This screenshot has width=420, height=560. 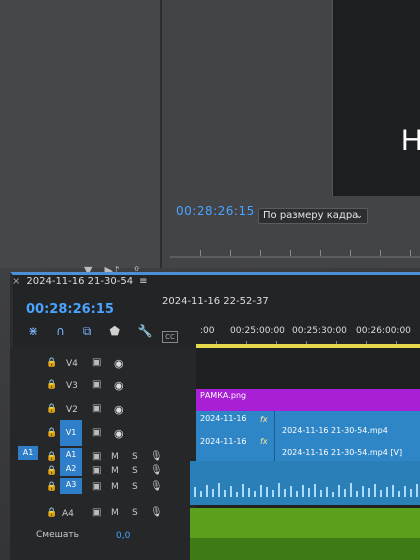 I want to click on track-name: A1, so click(x=71, y=455).